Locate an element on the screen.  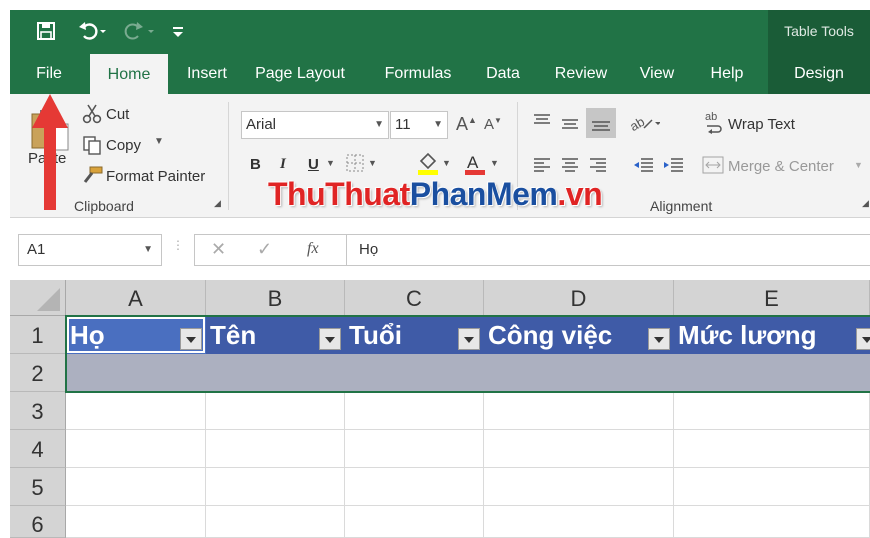
tab-insert: Insert is located at coordinates (207, 73).